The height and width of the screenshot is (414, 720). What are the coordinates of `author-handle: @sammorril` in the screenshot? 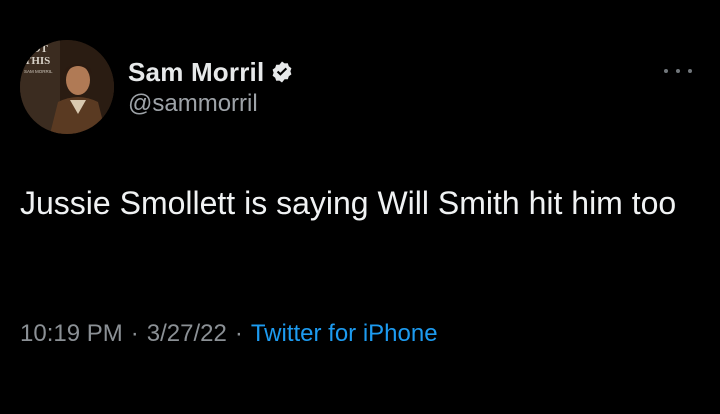 It's located at (193, 104).